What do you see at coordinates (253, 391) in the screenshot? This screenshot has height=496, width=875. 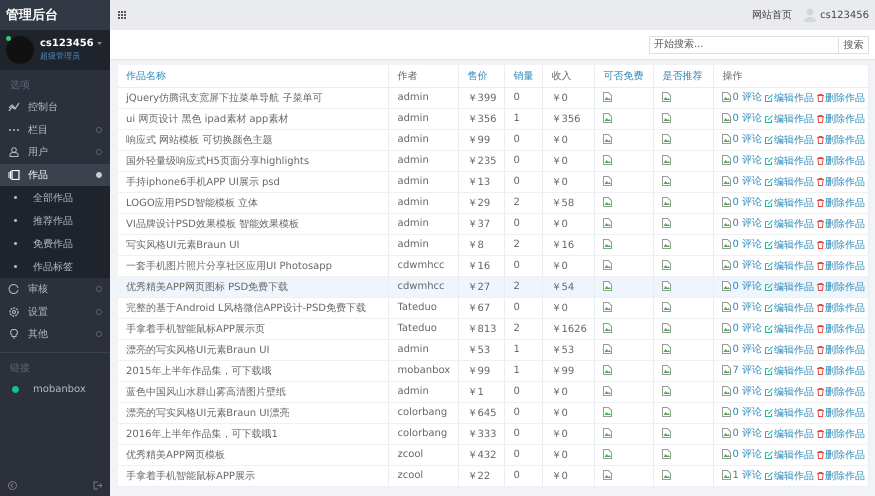 I see `table-cell: 蓝色中国风山水群山雾高清图片壁纸` at bounding box center [253, 391].